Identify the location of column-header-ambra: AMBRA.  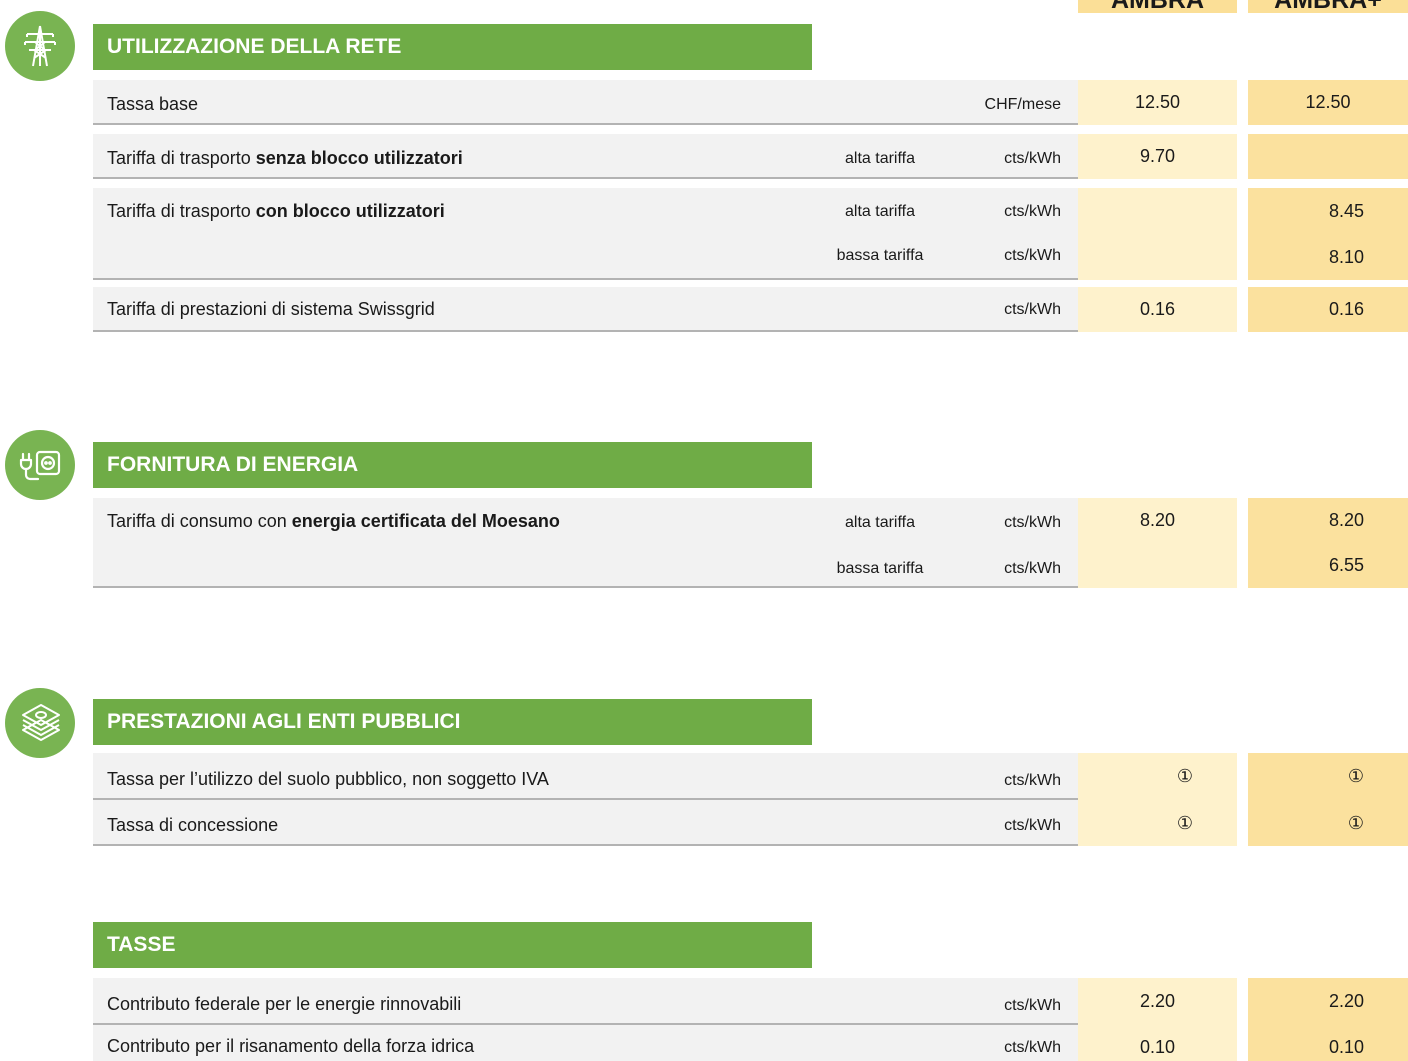
(1157, 6).